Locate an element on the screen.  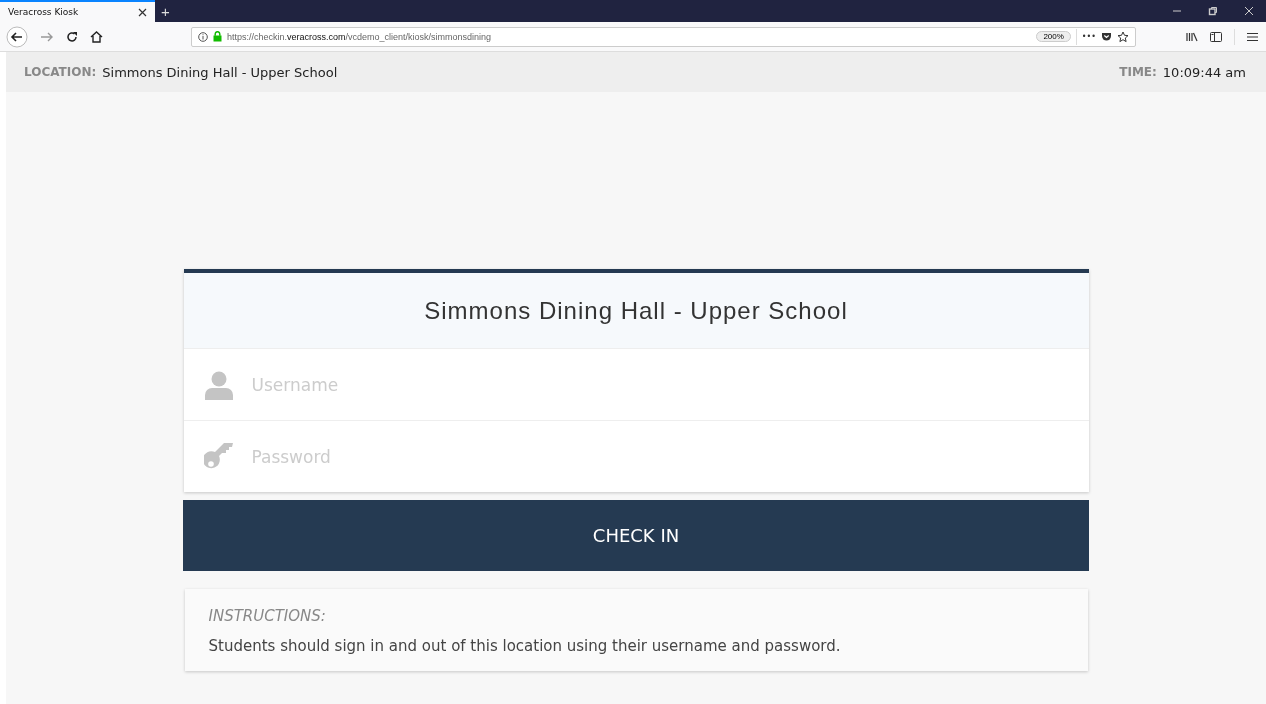
back-icon is located at coordinates (17, 36).